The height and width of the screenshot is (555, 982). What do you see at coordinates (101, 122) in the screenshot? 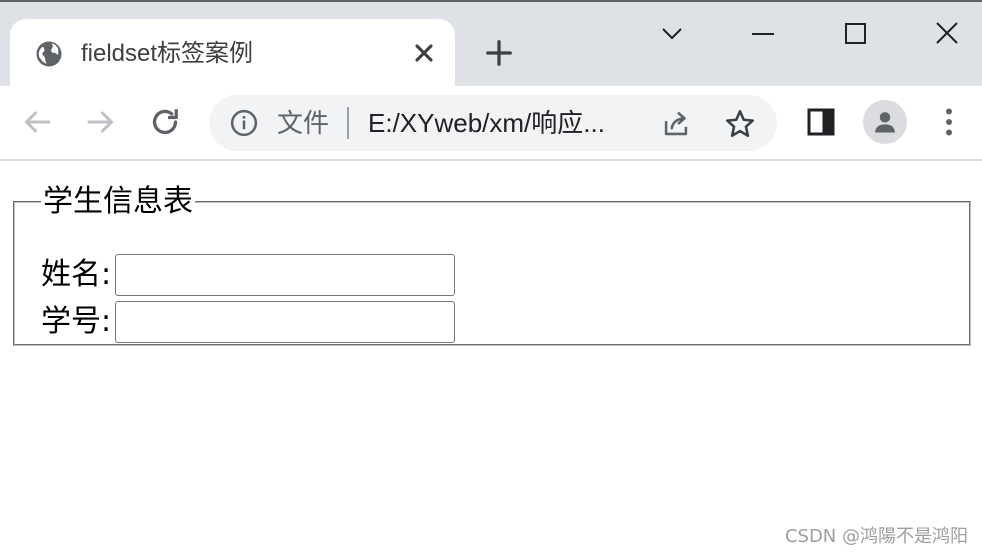
I see `forward-arrow-icon` at bounding box center [101, 122].